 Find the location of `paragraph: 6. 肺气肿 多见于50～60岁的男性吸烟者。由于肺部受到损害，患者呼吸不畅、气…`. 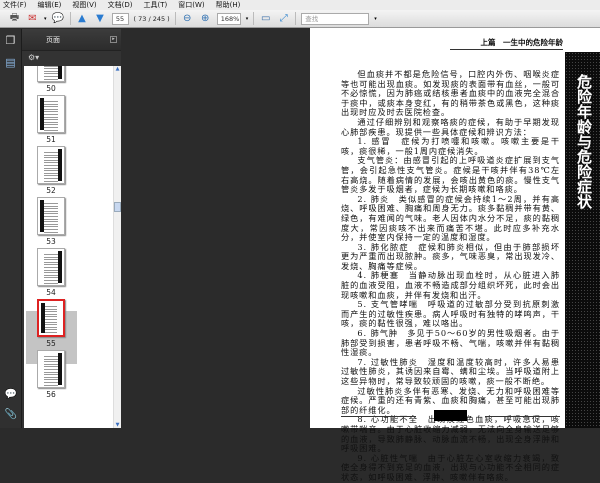

paragraph: 6. 肺气肿 多见于50～60岁的男性吸烟者。由于肺部受到损害，患者呼吸不畅、气… is located at coordinates (450, 343).